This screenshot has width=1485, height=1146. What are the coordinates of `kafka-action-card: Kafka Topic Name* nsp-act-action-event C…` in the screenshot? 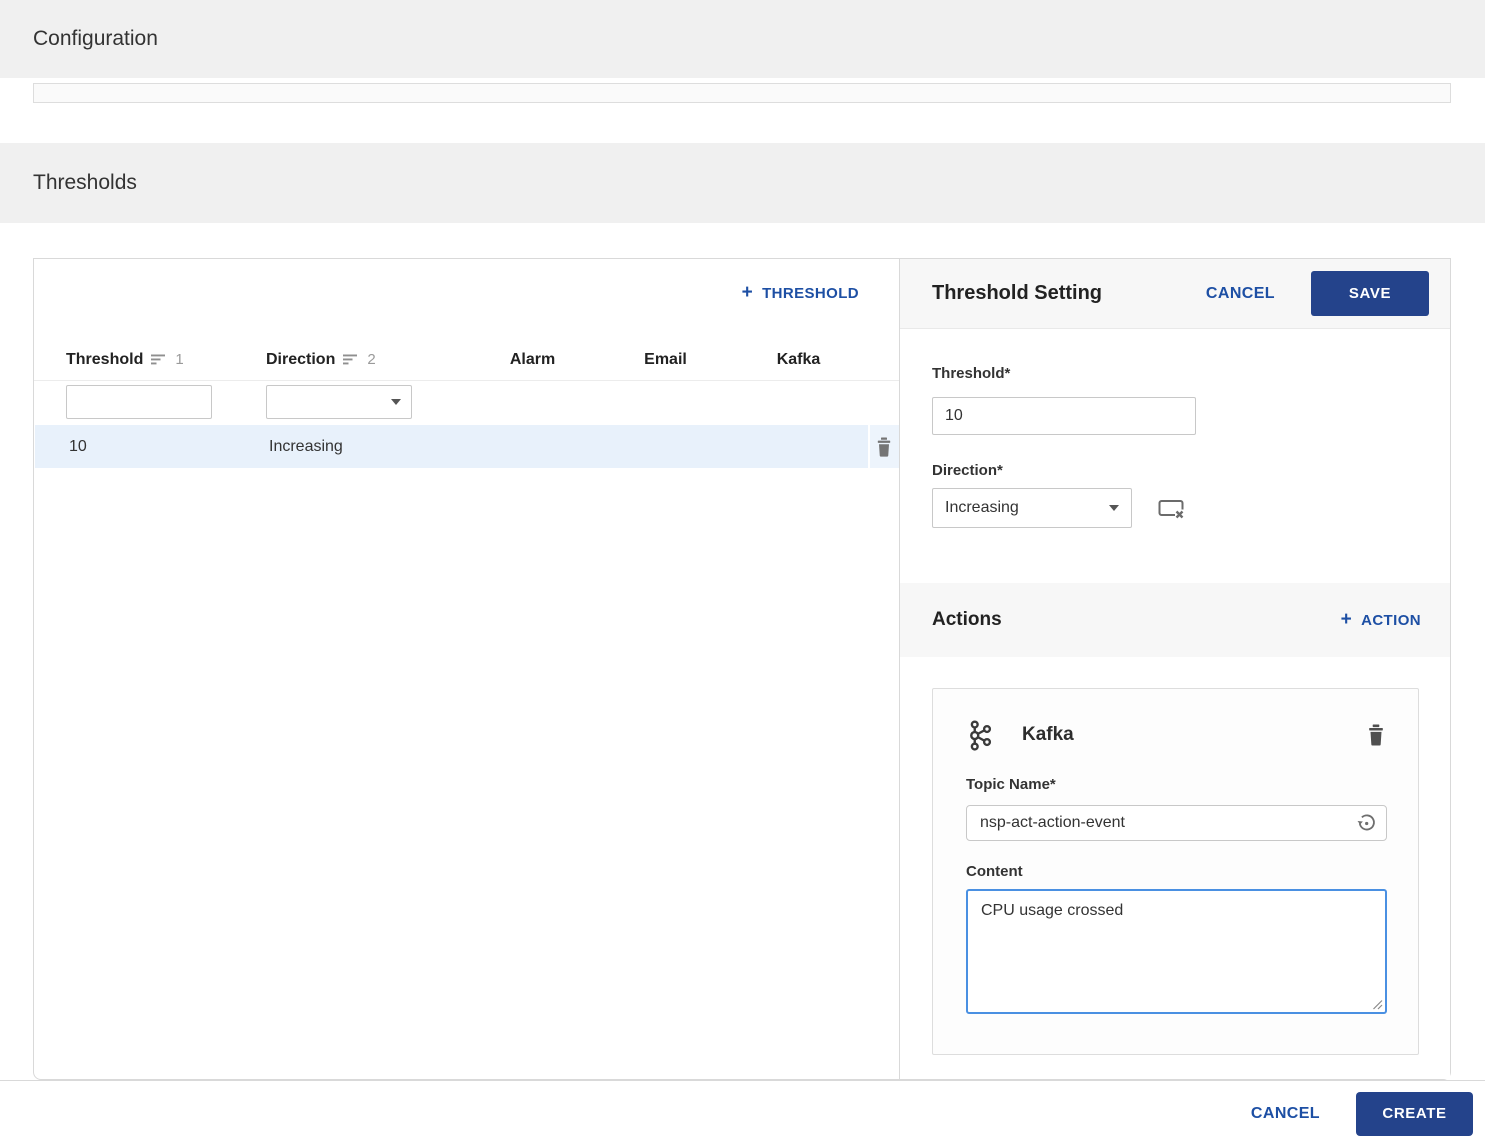 It's located at (1175, 871).